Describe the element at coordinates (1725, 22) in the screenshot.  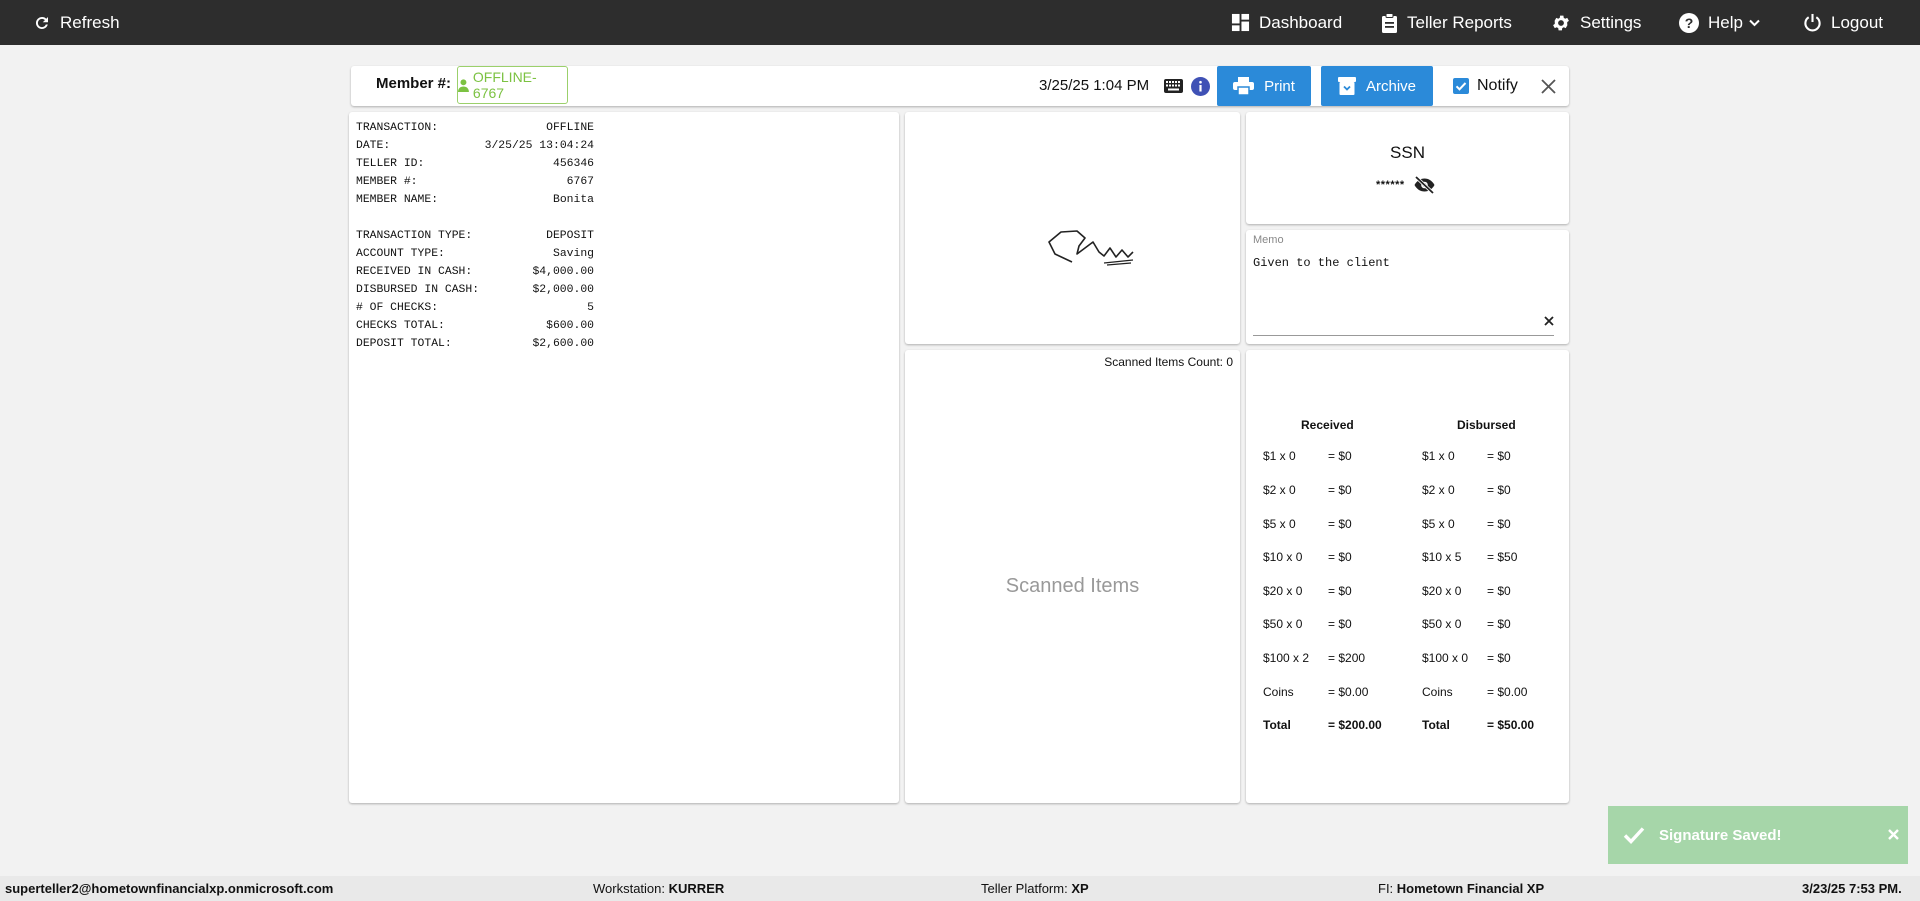
I see `help-label: Help` at that location.